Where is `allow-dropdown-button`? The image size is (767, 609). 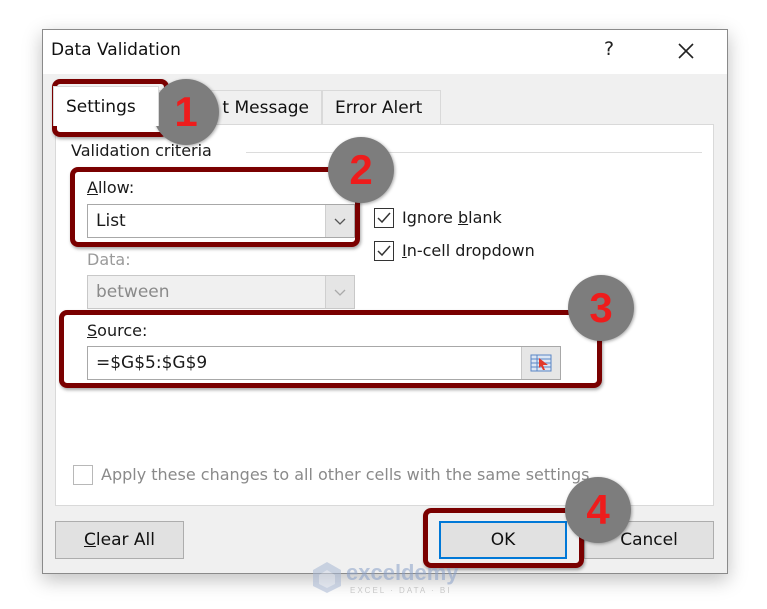
allow-dropdown-button is located at coordinates (339, 221).